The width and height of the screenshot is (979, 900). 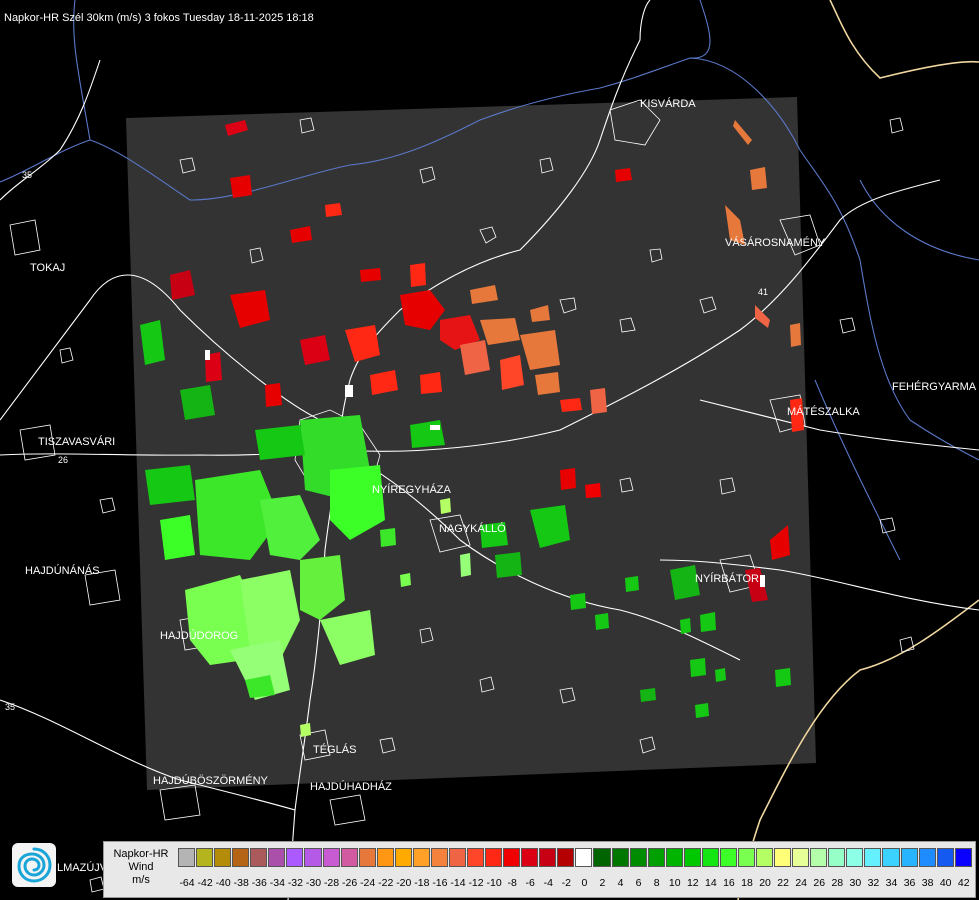 I want to click on legend-tick-label: 40, so click(x=945, y=883).